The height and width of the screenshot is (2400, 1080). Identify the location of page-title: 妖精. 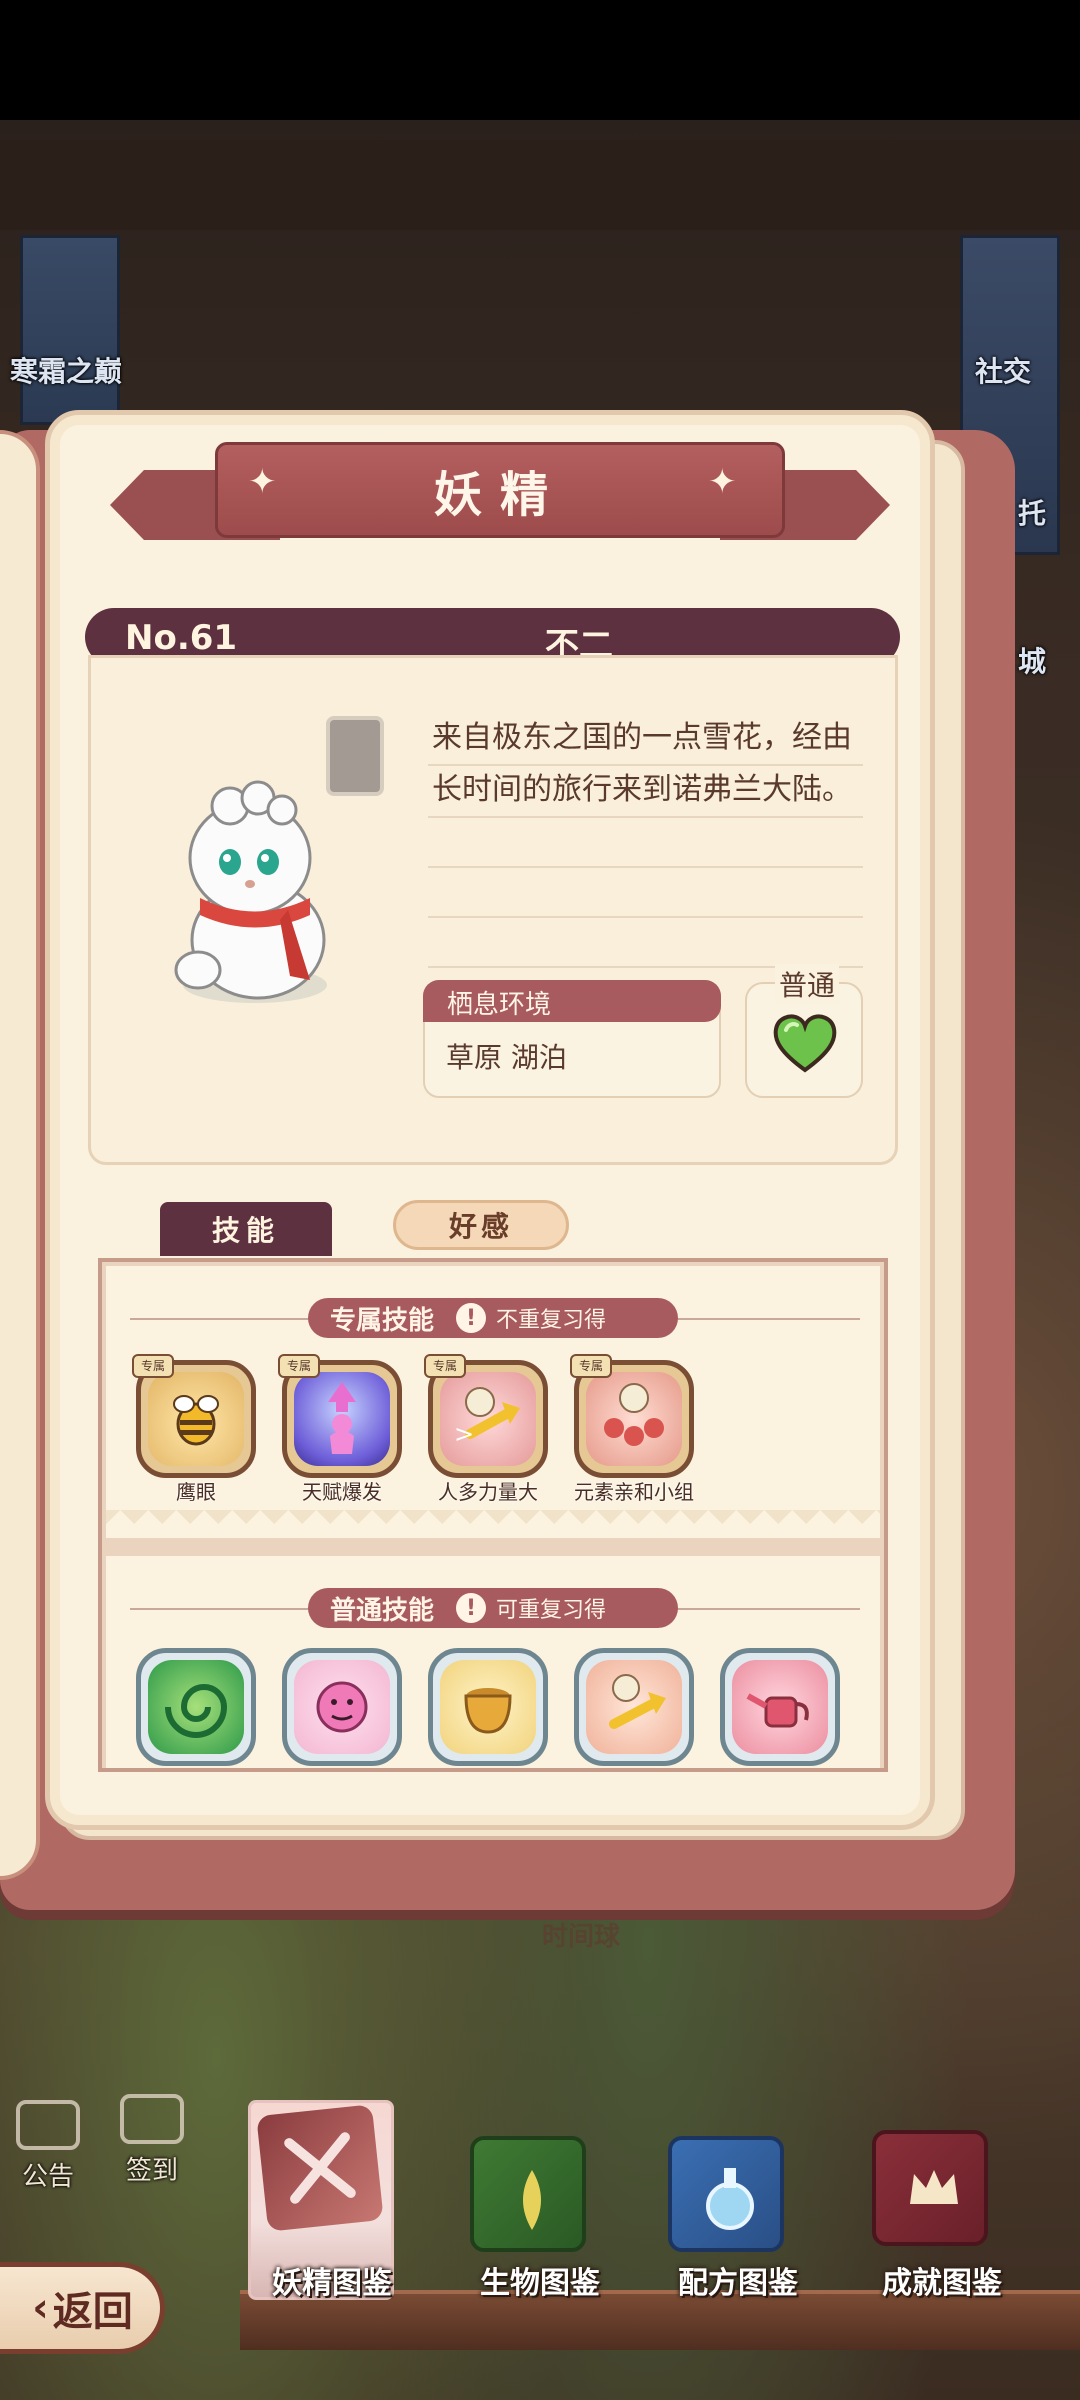
(499, 495).